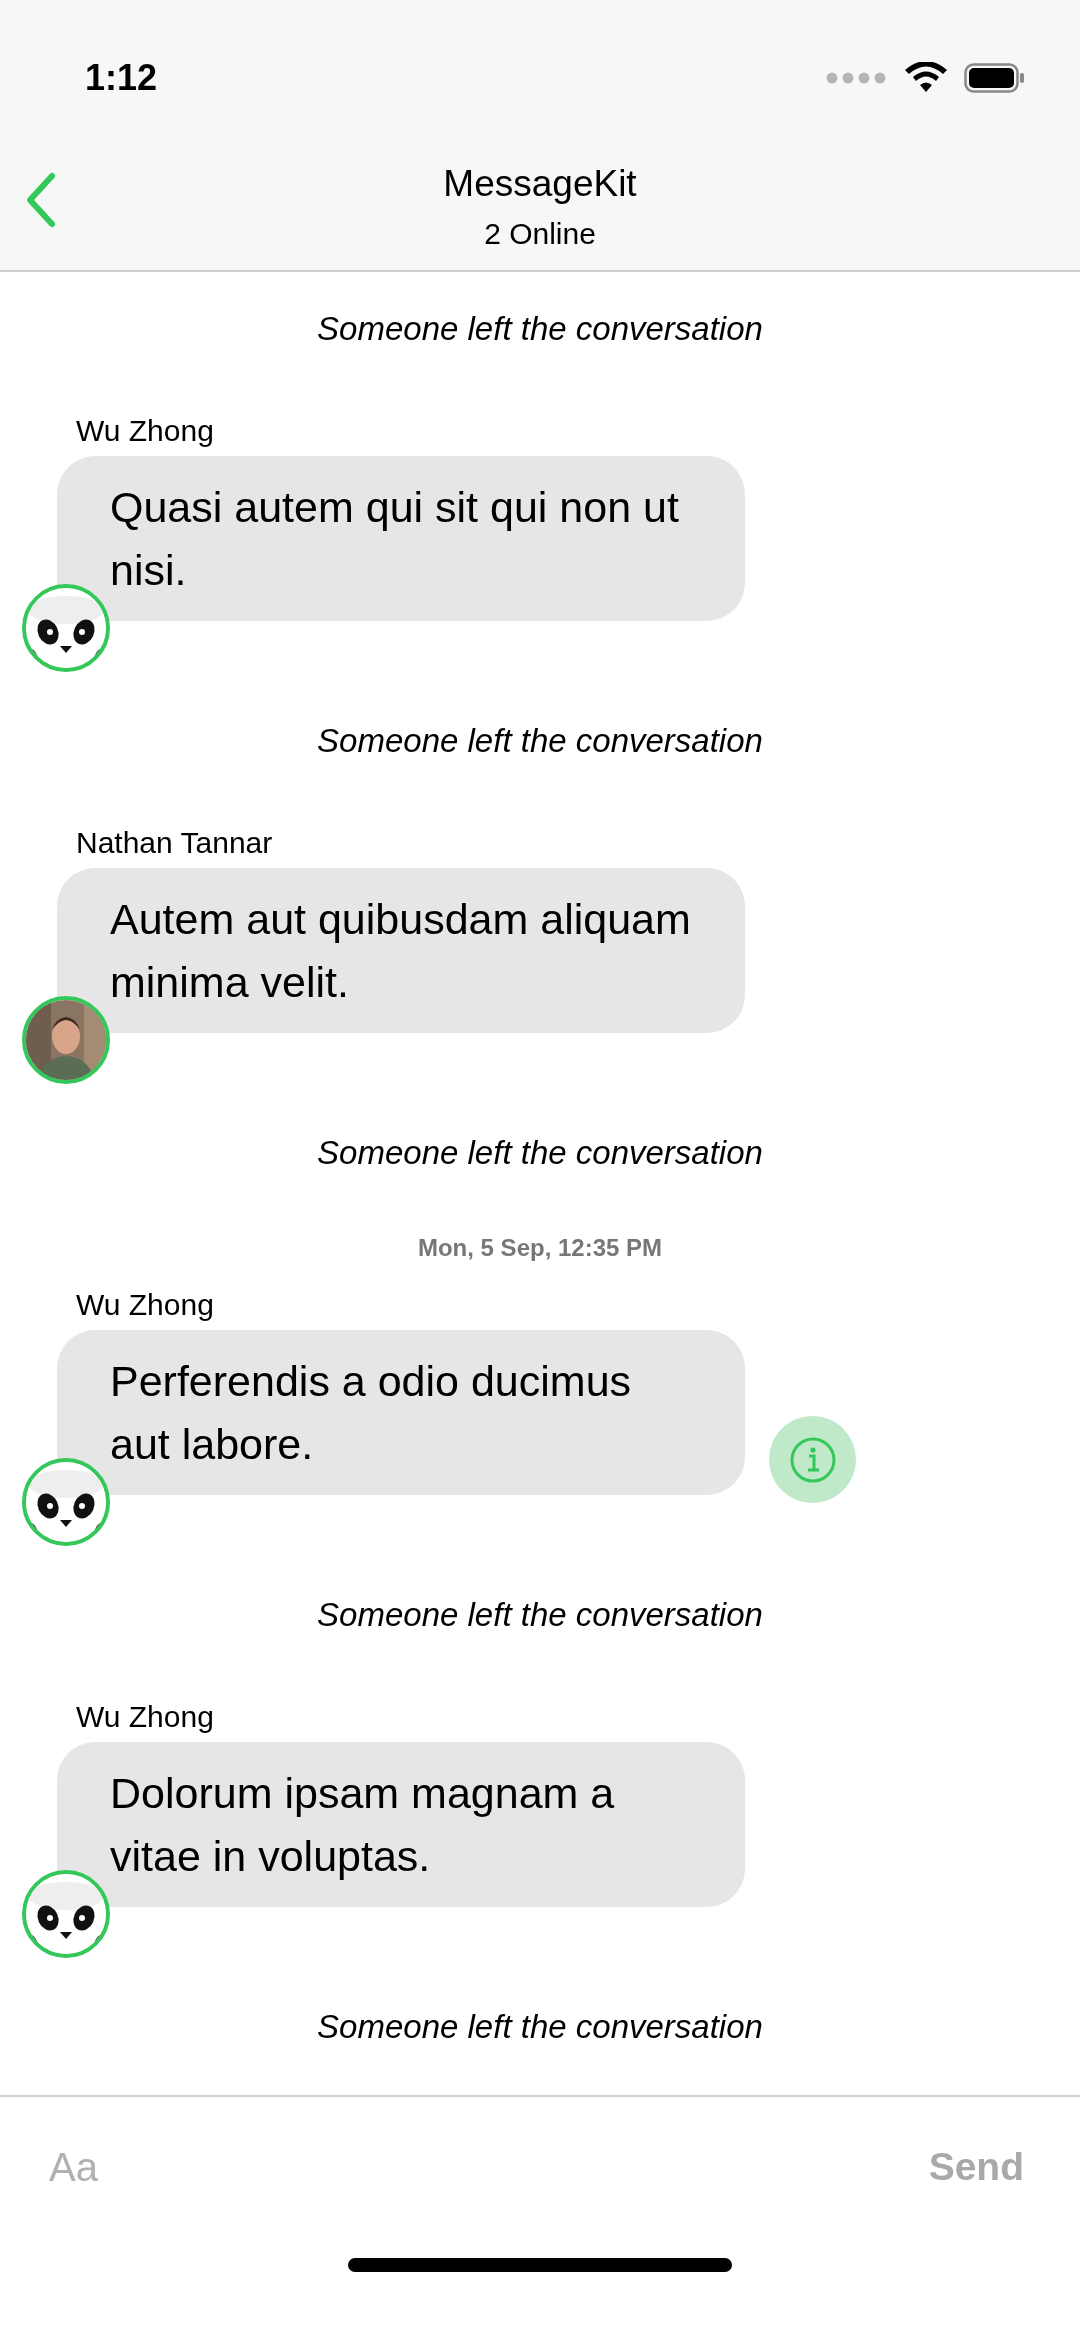 The height and width of the screenshot is (2340, 1080). I want to click on sender-name: Nathan Tannar, so click(174, 842).